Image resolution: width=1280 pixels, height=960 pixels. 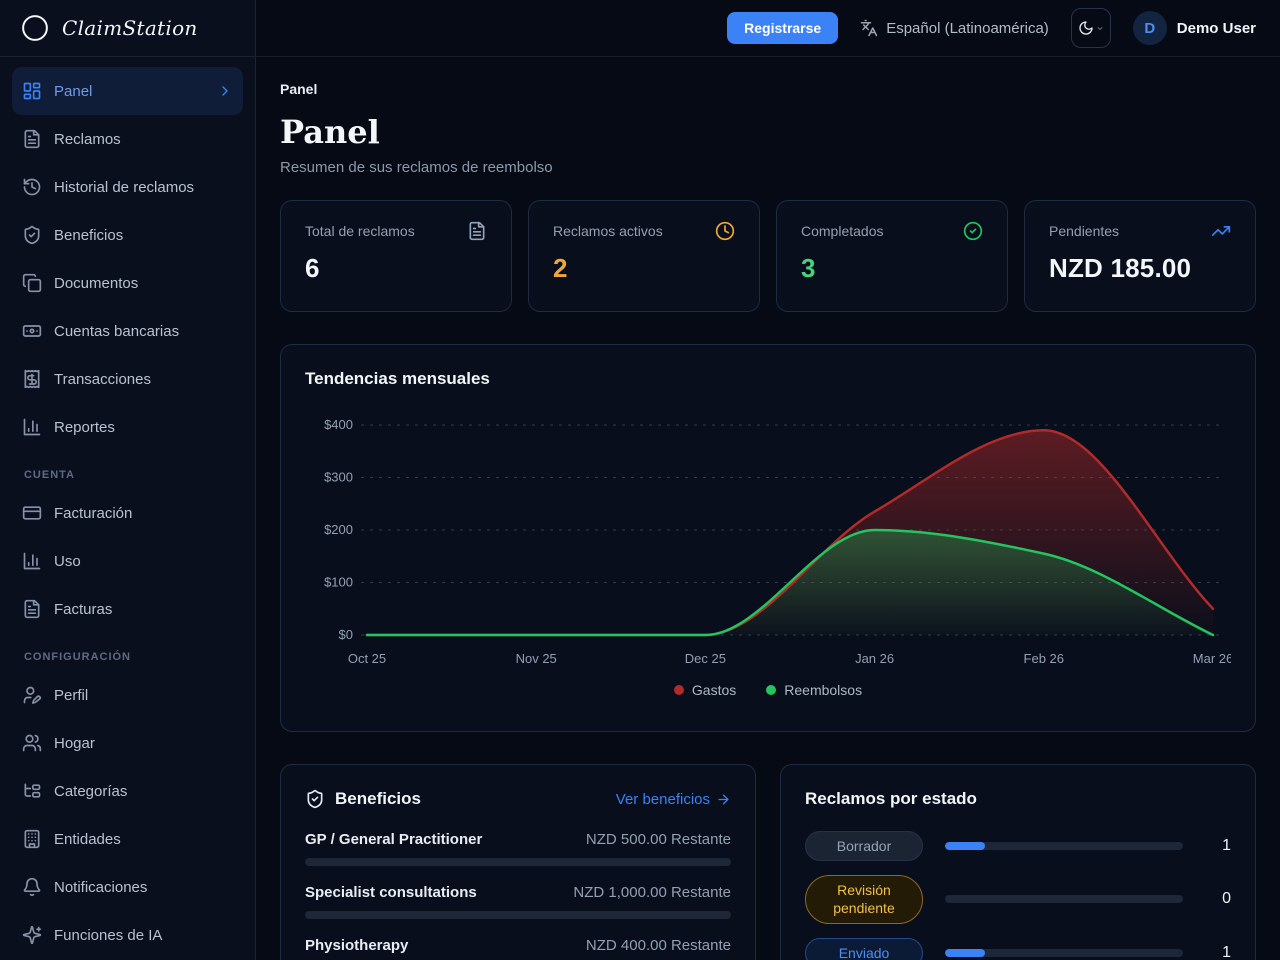 I want to click on language-label: Español (Latinoamérica), so click(x=967, y=28).